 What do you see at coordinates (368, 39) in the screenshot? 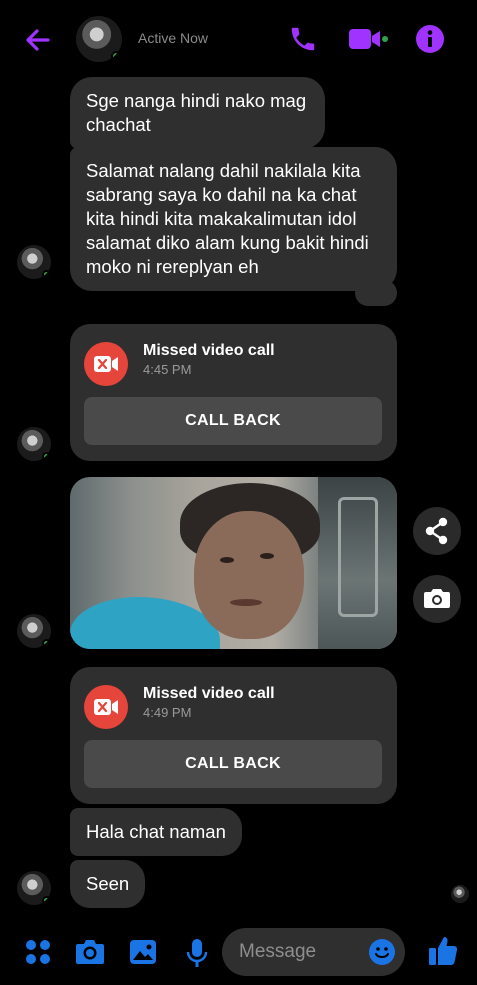
I see `video-camera-icon` at bounding box center [368, 39].